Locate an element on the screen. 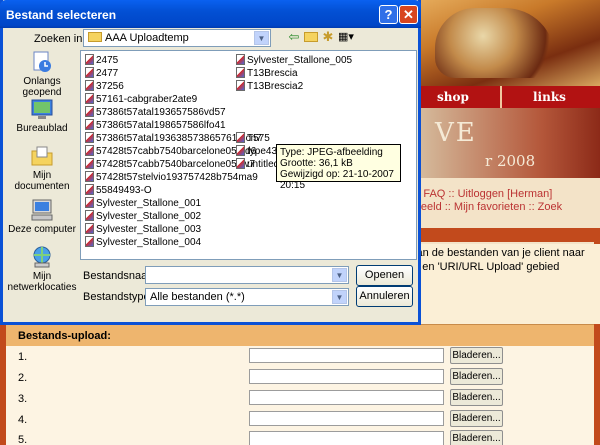  place-label: Mijn documenten is located at coordinates (42, 181).